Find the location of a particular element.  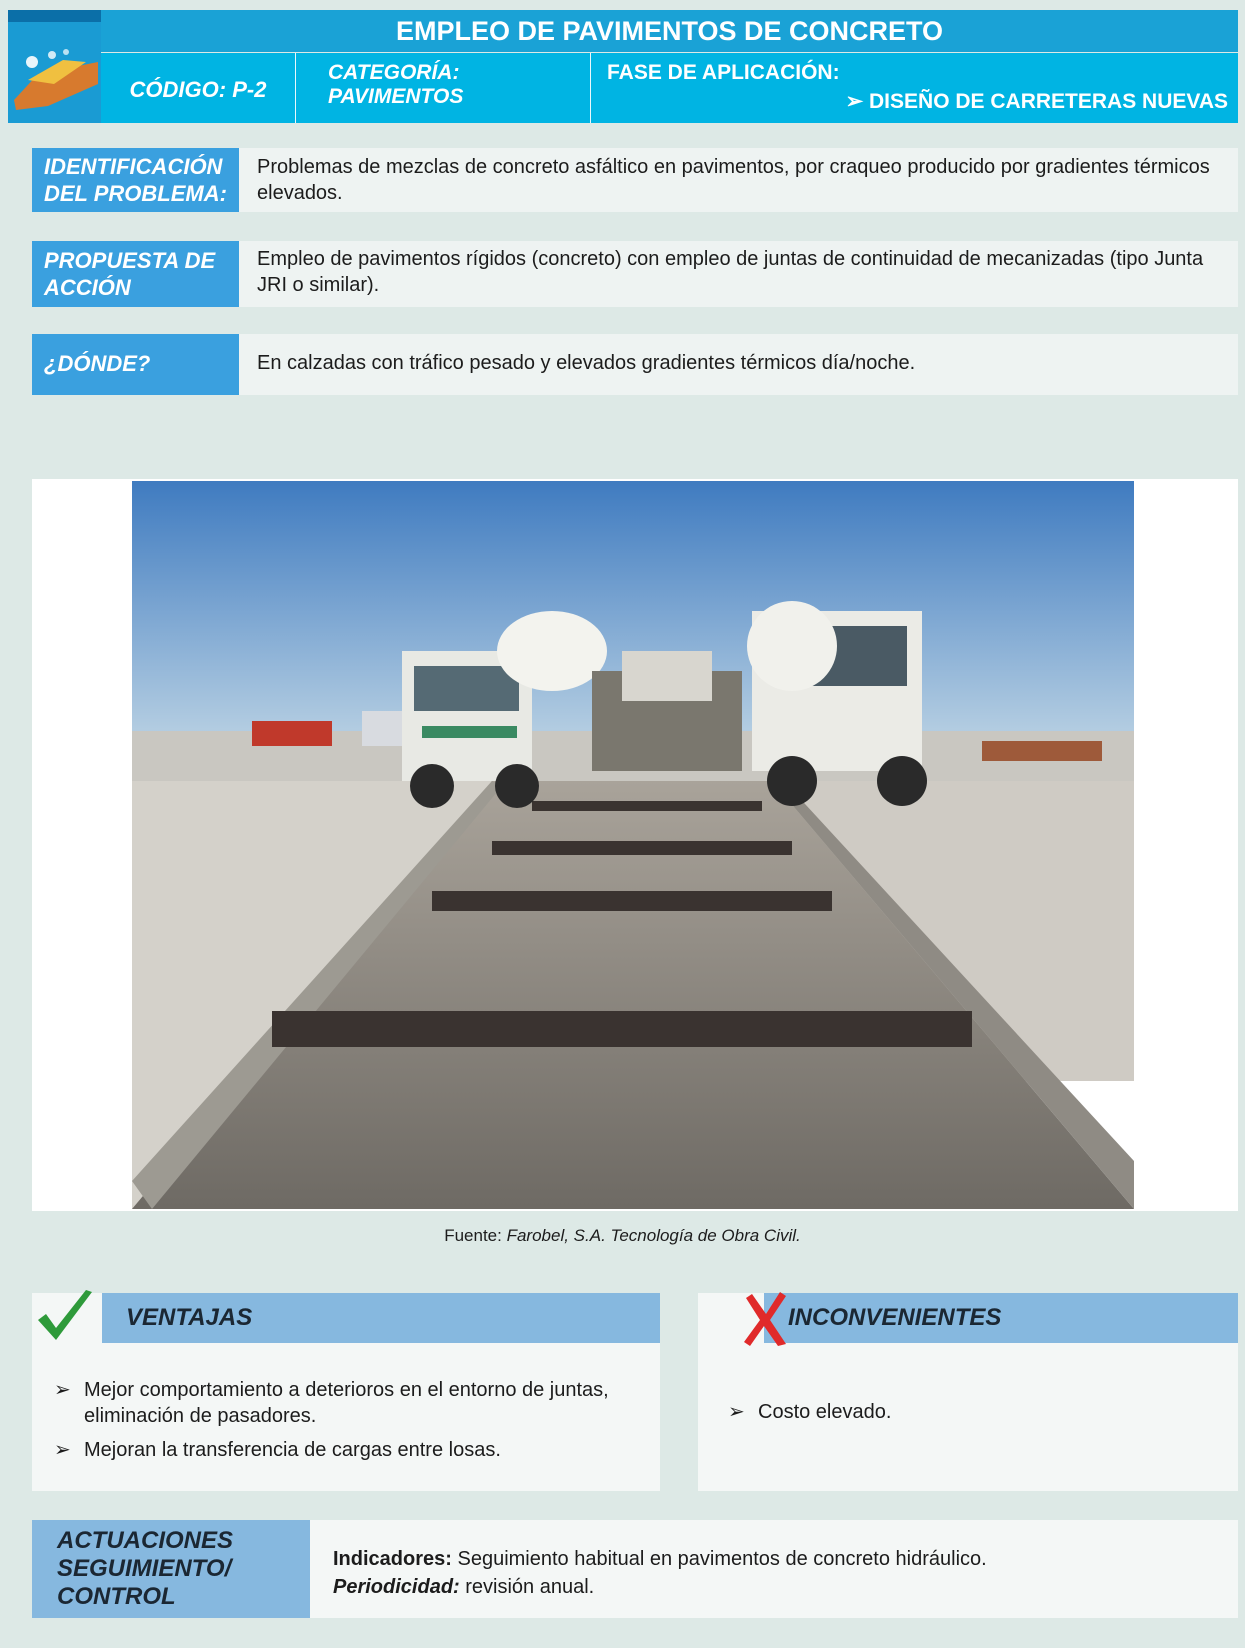

header-logo-icon is located at coordinates (54, 66).